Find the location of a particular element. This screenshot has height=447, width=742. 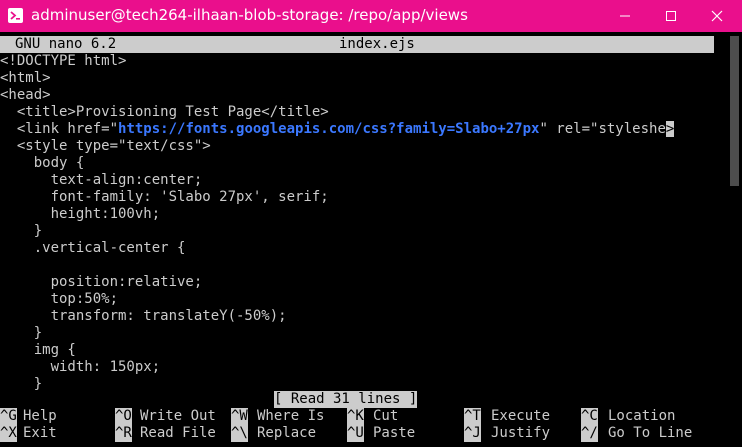

close-button is located at coordinates (717, 16).